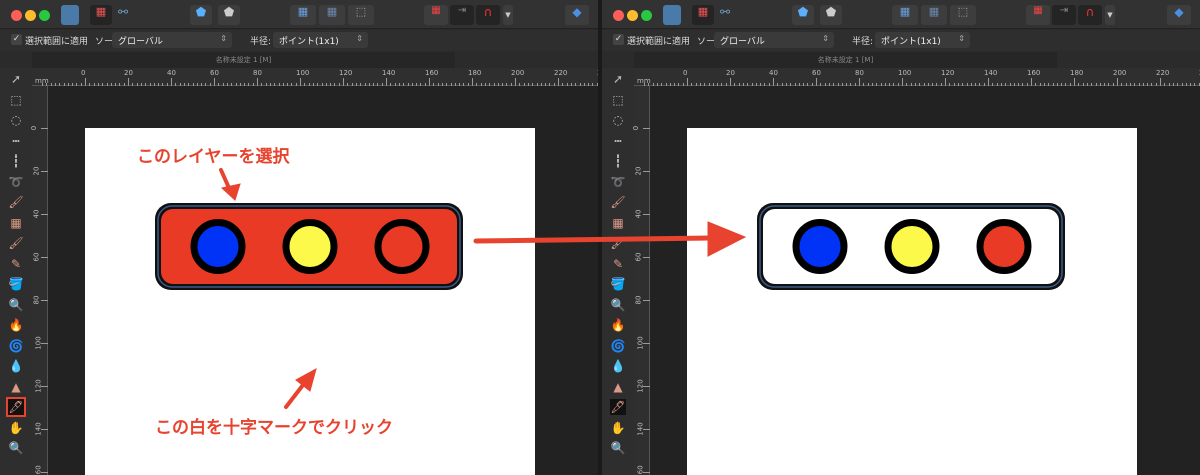 Image resolution: width=1200 pixels, height=475 pixels. What do you see at coordinates (213, 157) in the screenshot?
I see `annotation-select-layer: このレイヤーを選択` at bounding box center [213, 157].